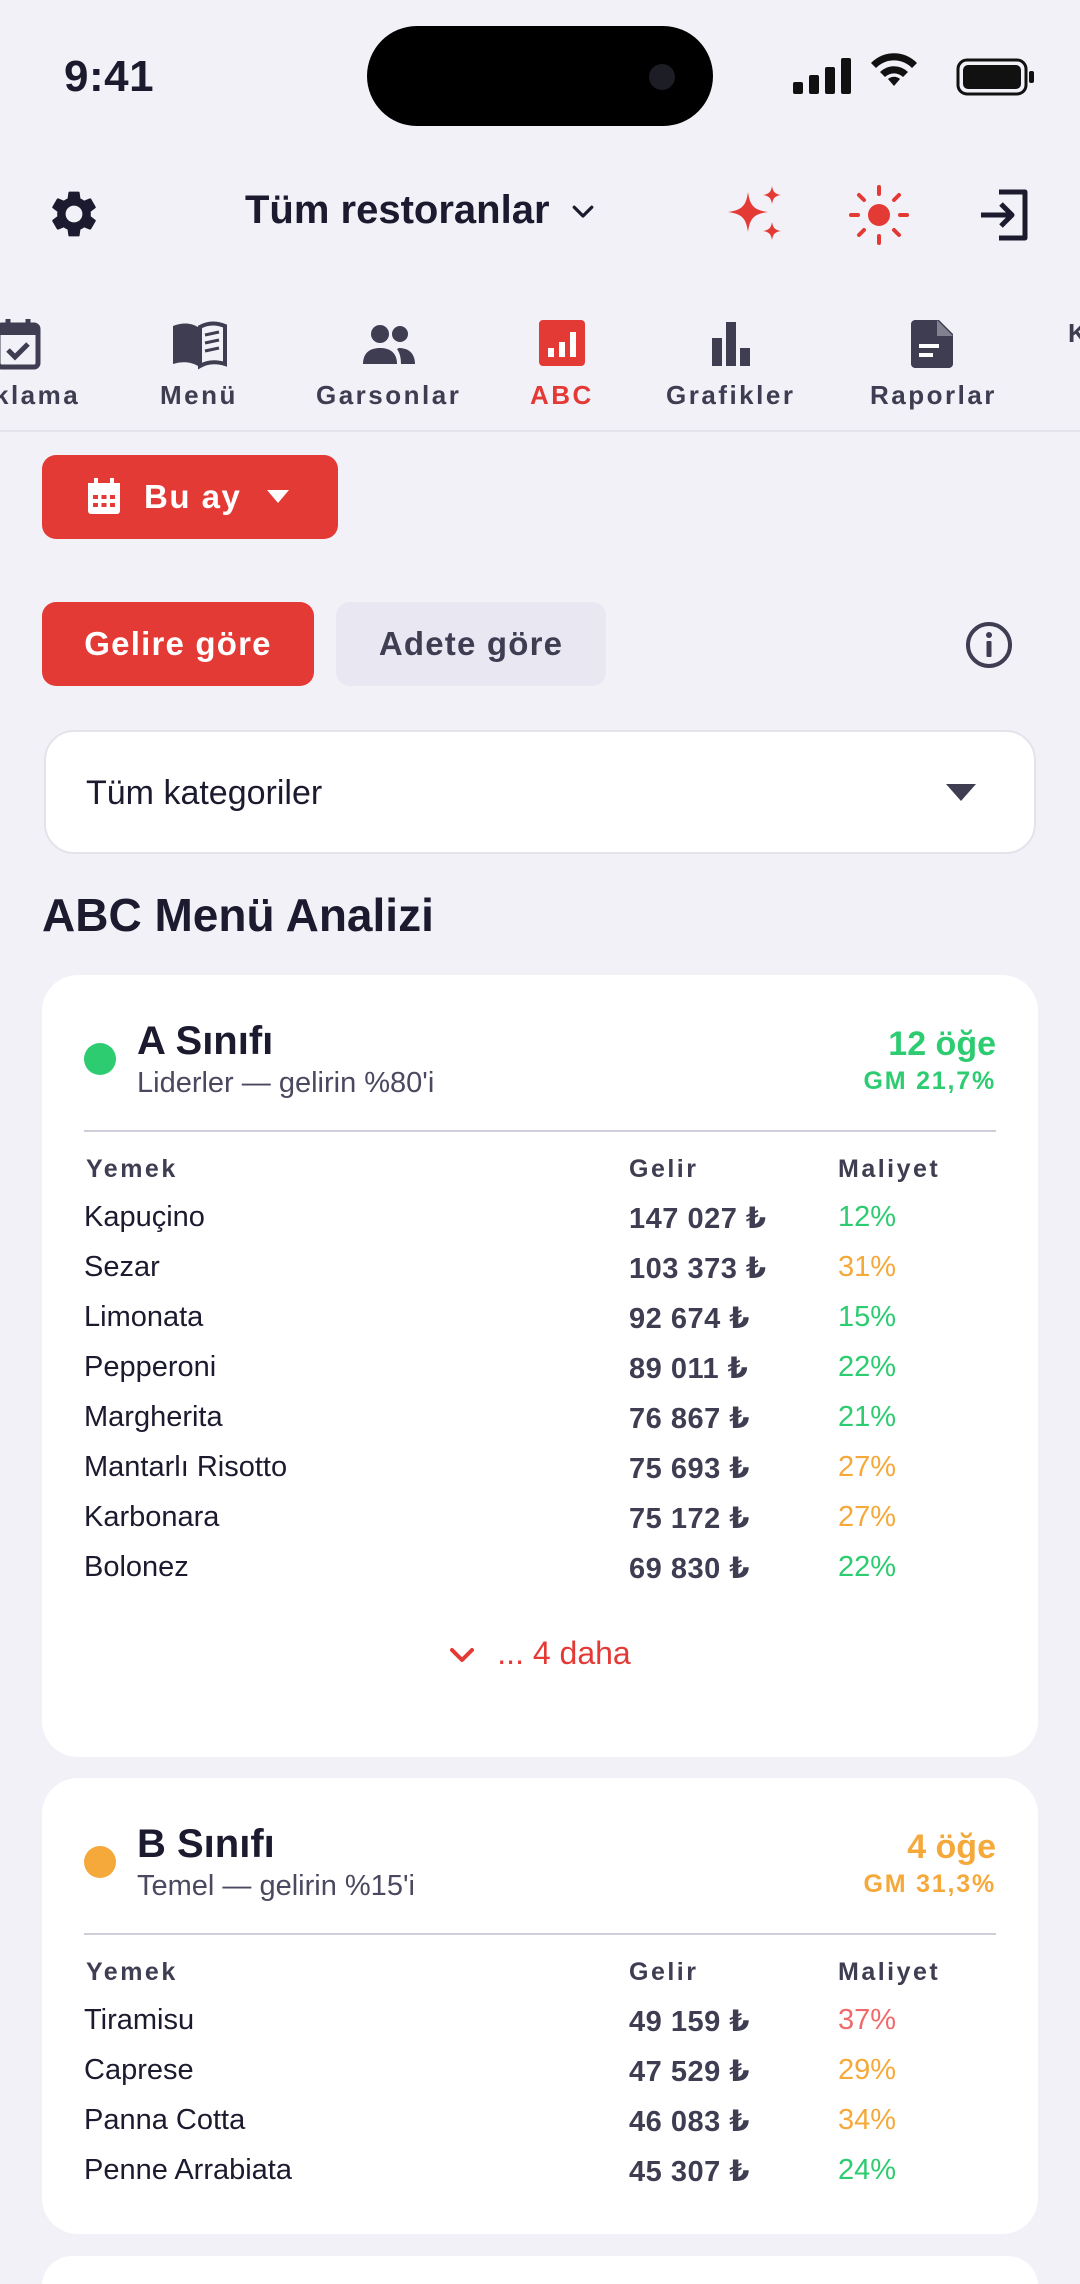 The height and width of the screenshot is (2284, 1080). What do you see at coordinates (540, 1476) in the screenshot?
I see `table-row: Mantarlı Risotto 75 693 ₺ 27%` at bounding box center [540, 1476].